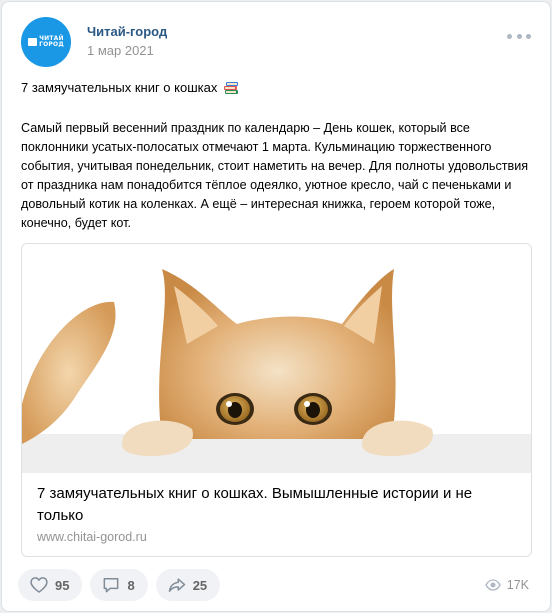 This screenshot has width=552, height=613. What do you see at coordinates (33, 42) in the screenshot?
I see `logo-book-mark` at bounding box center [33, 42].